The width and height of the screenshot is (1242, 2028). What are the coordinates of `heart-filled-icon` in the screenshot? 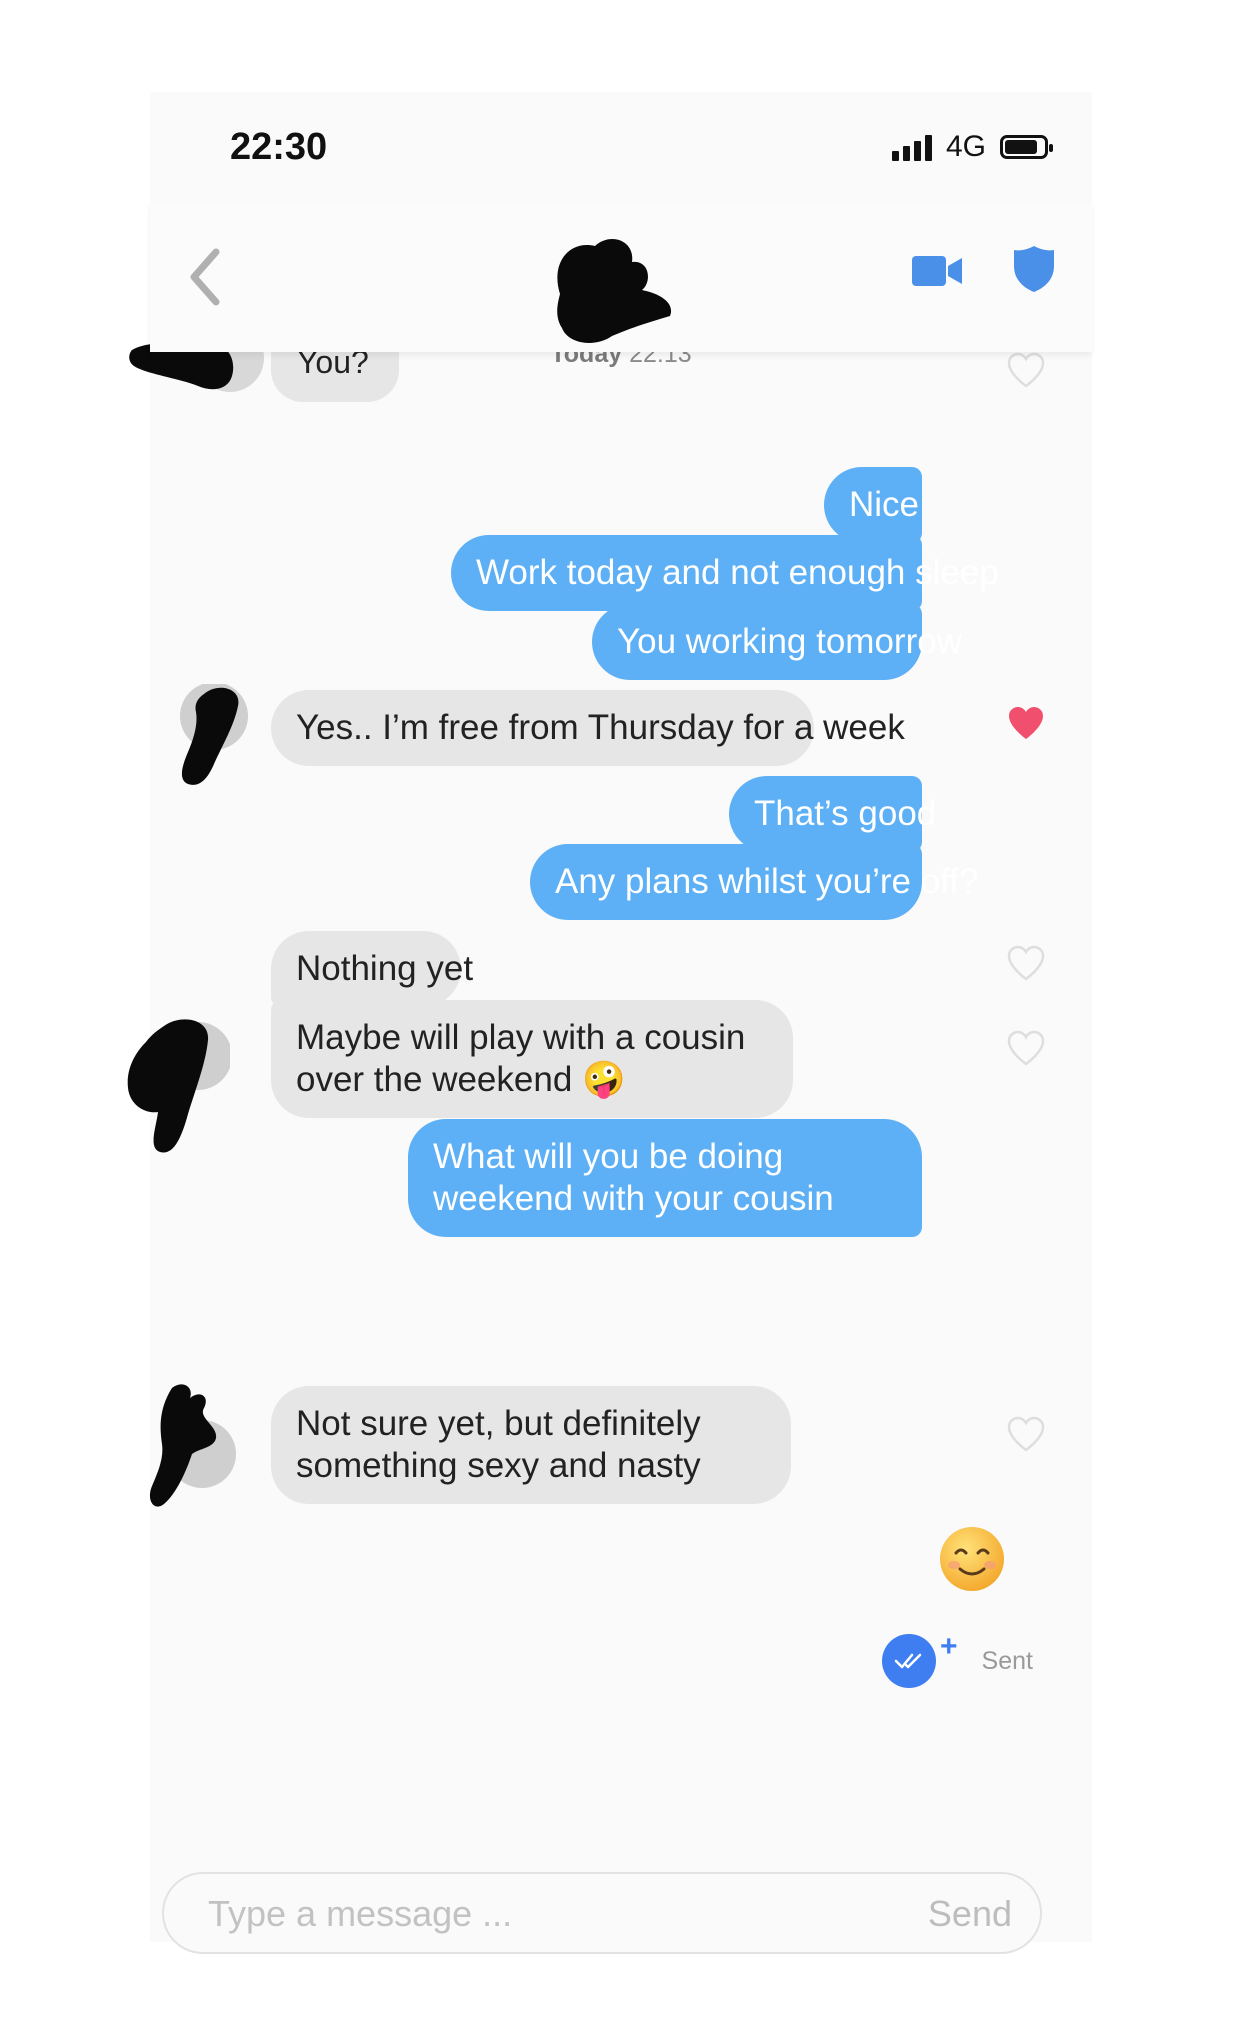 It's located at (1026, 725).